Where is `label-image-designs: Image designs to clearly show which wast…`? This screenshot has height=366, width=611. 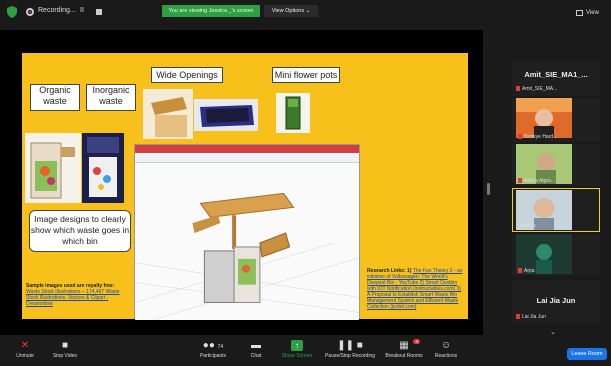
label-image-designs: Image designs to clearly show which wast… is located at coordinates (80, 231).